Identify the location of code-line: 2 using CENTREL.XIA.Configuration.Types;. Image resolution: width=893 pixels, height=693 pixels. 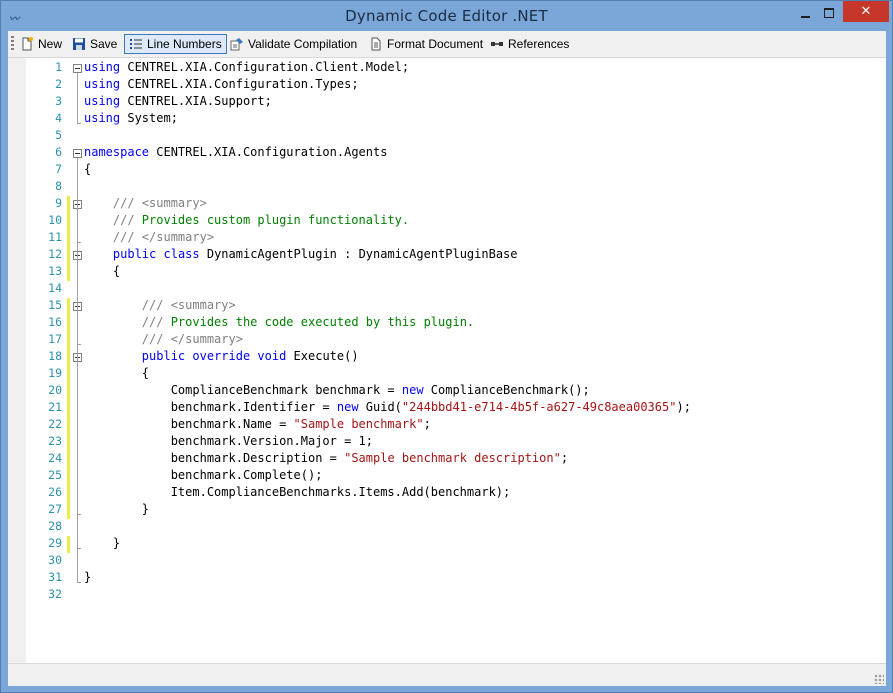
(447, 85).